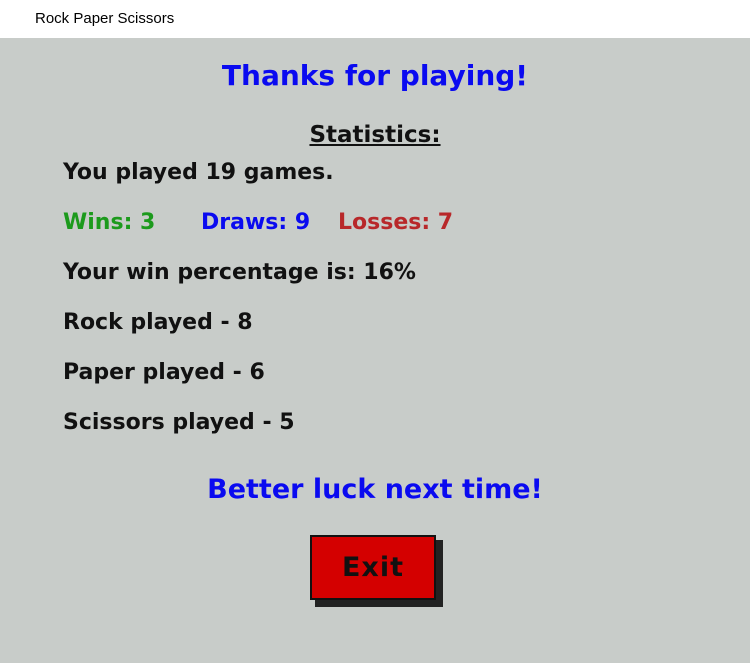 Image resolution: width=750 pixels, height=663 pixels. I want to click on statistics-title: Statistics:, so click(375, 135).